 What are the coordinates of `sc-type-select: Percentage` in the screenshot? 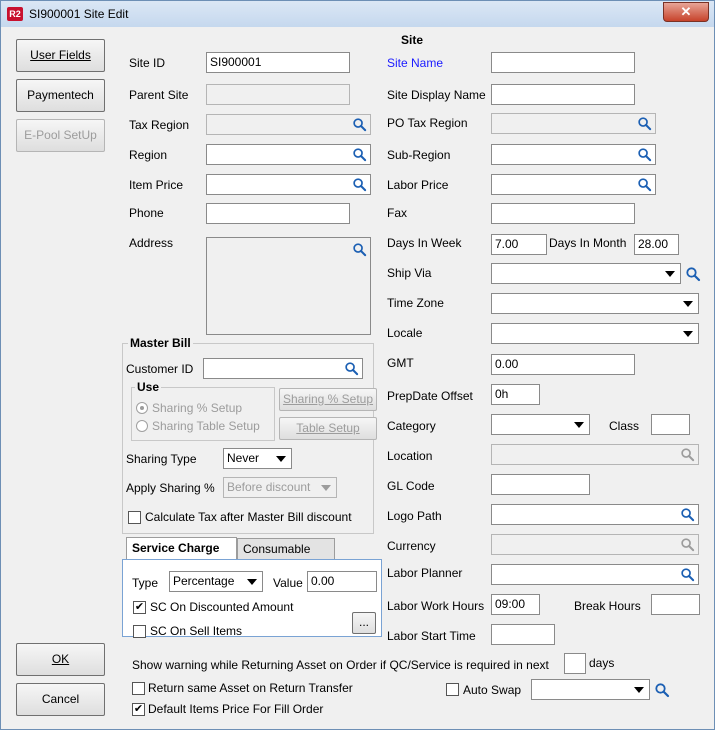 It's located at (216, 581).